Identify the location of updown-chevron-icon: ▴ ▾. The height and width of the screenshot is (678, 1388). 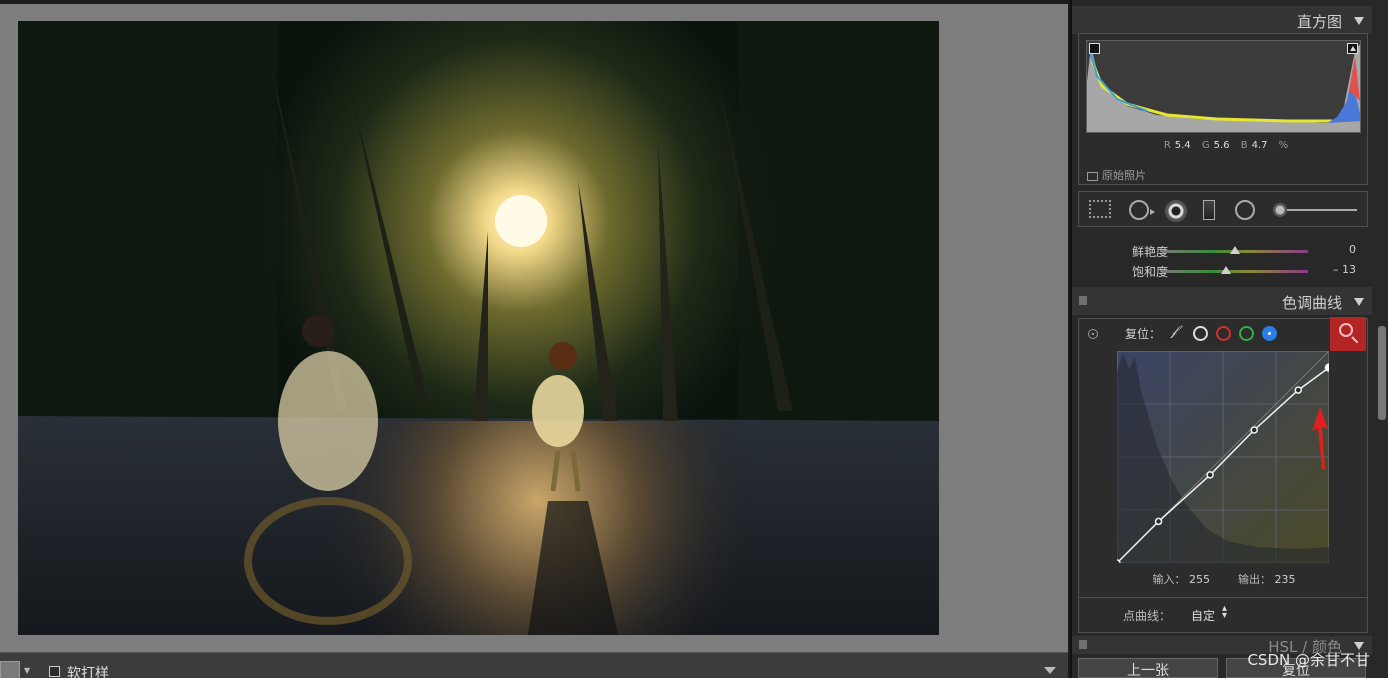
(1224, 612).